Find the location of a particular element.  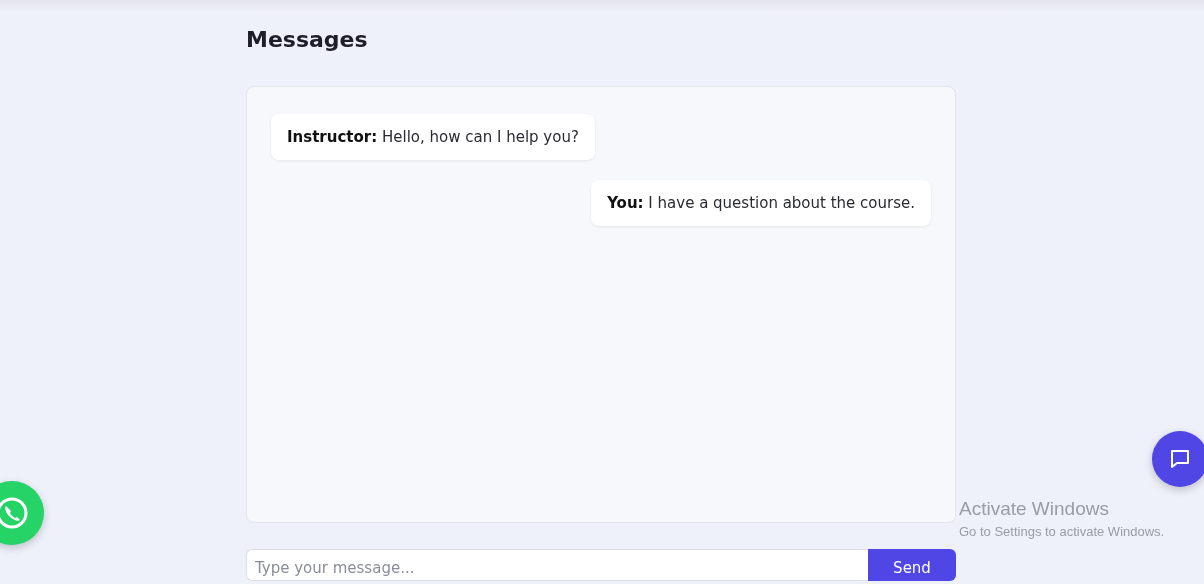

activation-subtitle: Go to Settings to activate Windows. is located at coordinates (1062, 531).